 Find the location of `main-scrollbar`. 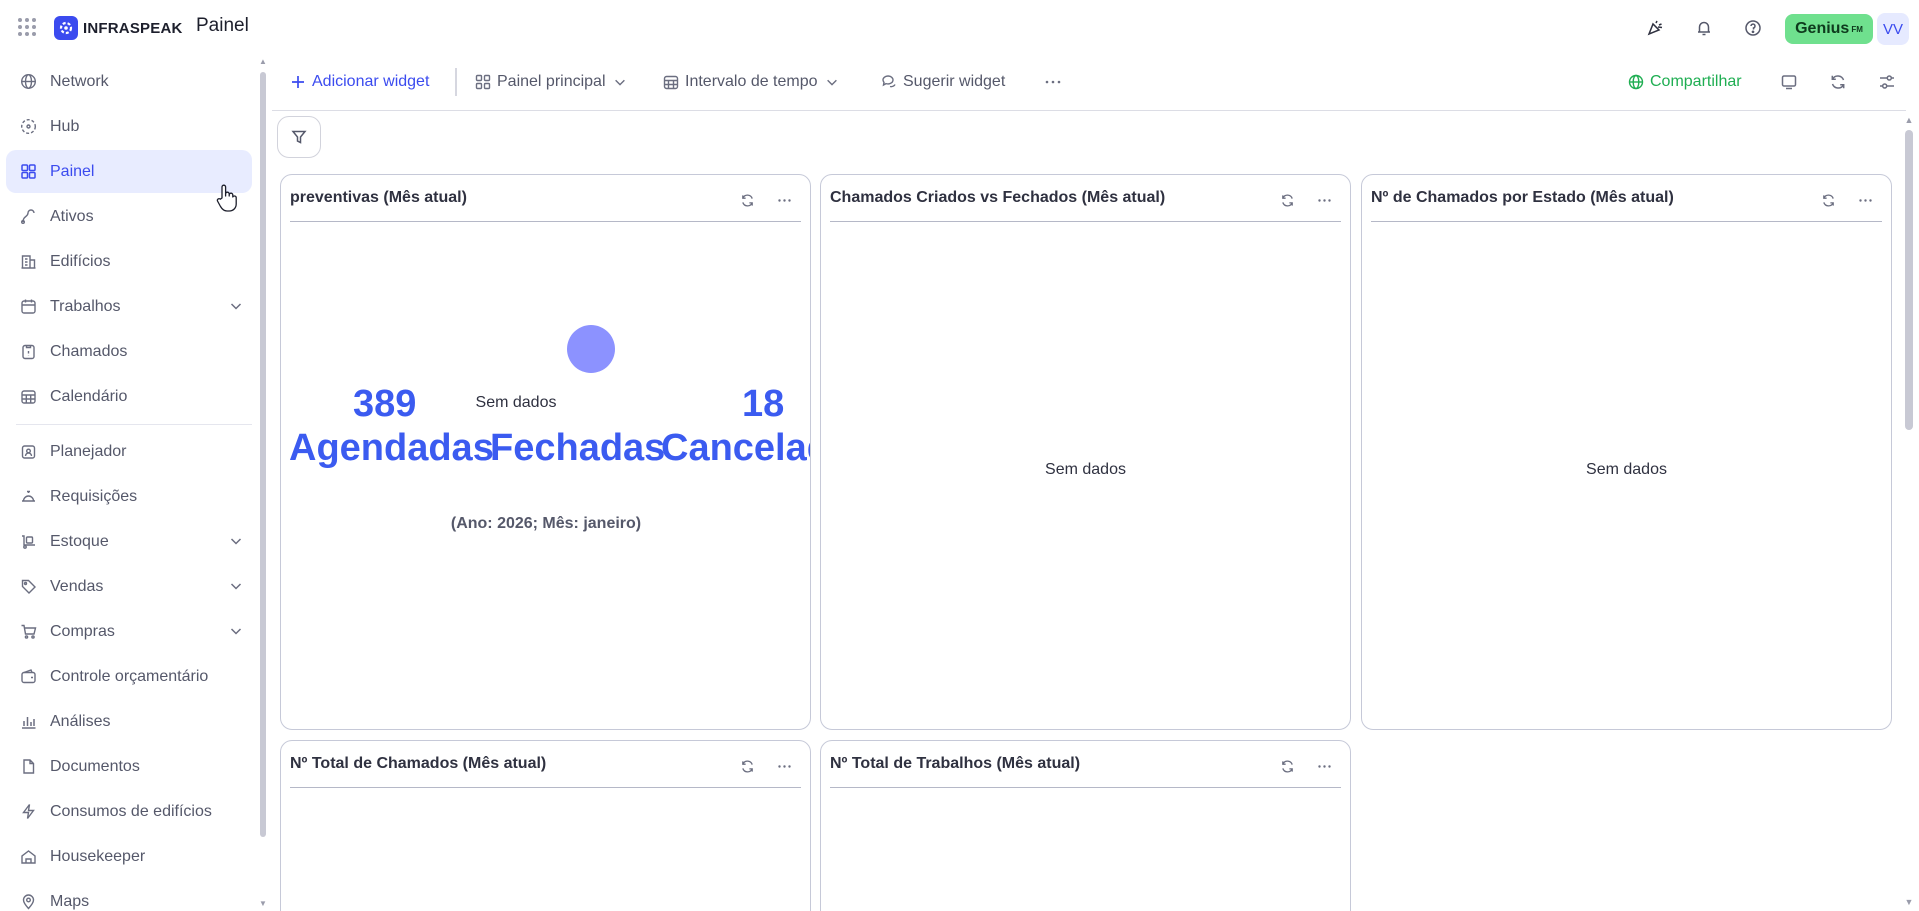

main-scrollbar is located at coordinates (1909, 280).